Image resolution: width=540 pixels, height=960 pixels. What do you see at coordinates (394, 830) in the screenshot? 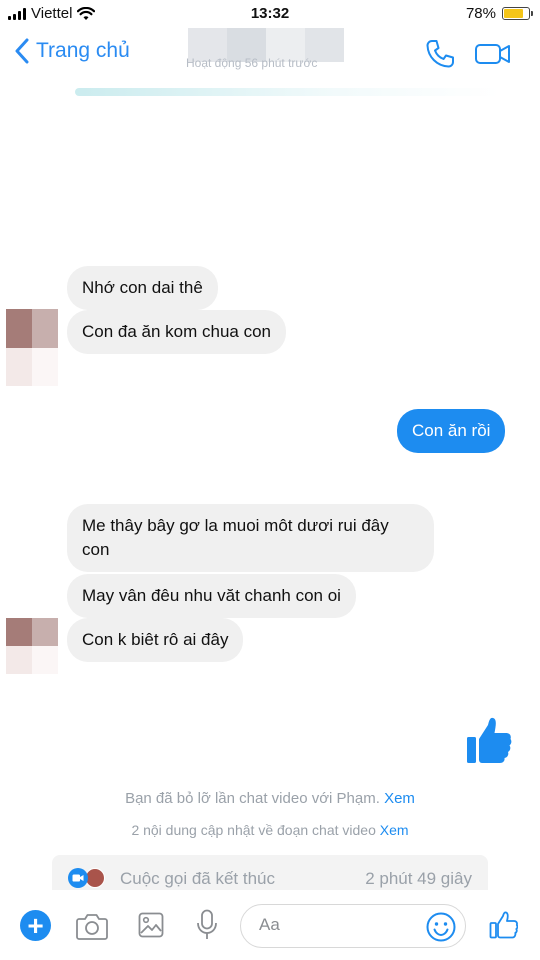
I see `video-updates-view-link: Xem` at bounding box center [394, 830].